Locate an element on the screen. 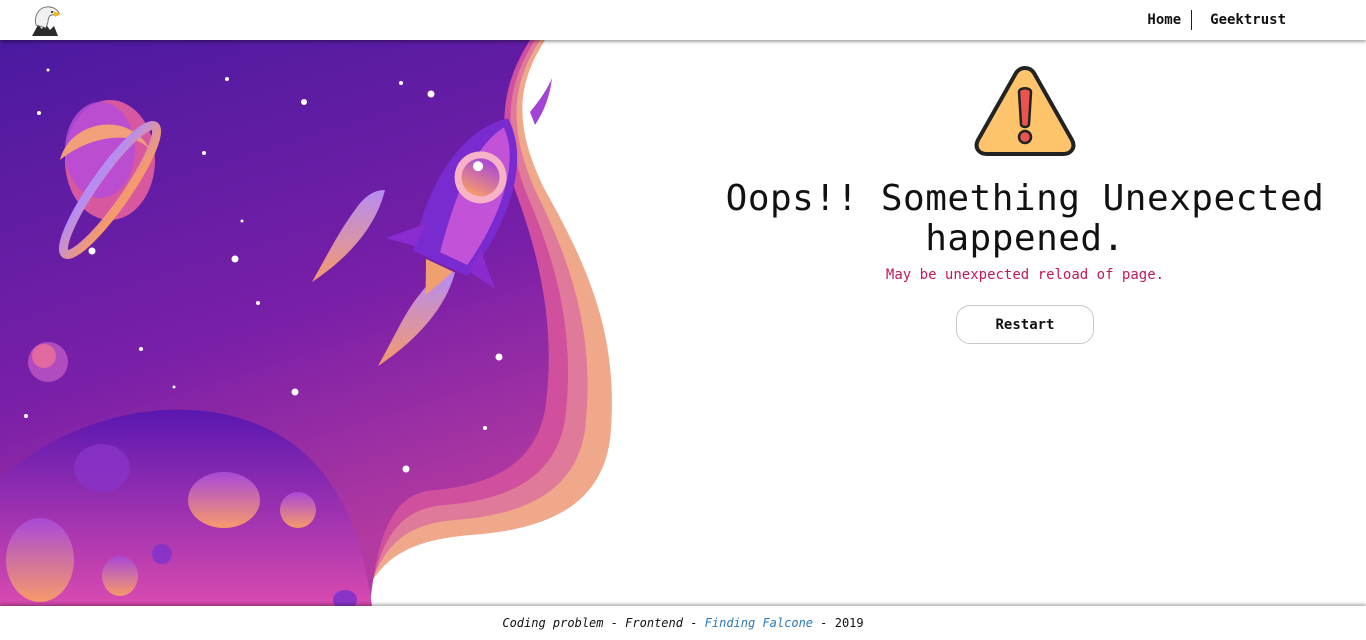 The height and width of the screenshot is (640, 1366). error-subtitle: May be unexpected reload of page. is located at coordinates (1025, 275).